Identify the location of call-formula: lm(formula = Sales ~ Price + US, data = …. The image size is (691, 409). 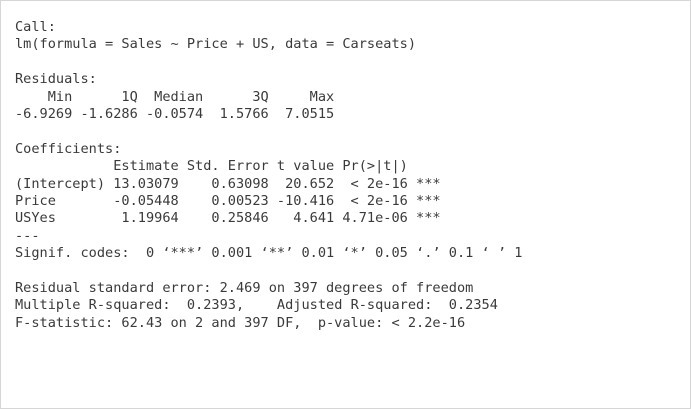
(216, 44).